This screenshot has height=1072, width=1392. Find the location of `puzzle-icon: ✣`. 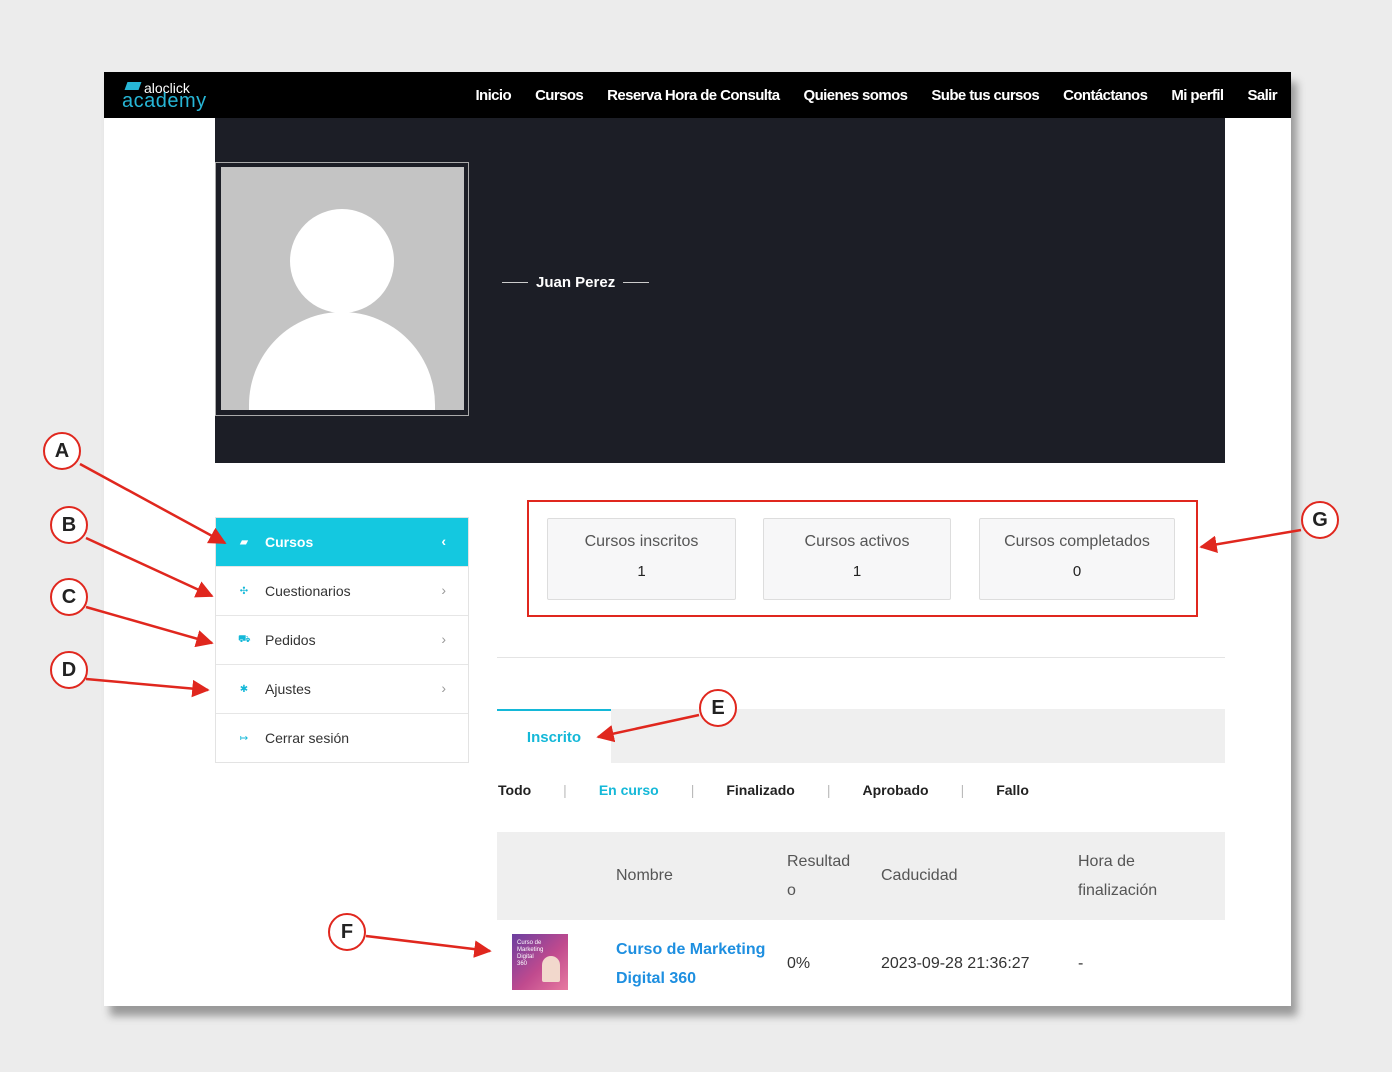

puzzle-icon: ✣ is located at coordinates (244, 591).